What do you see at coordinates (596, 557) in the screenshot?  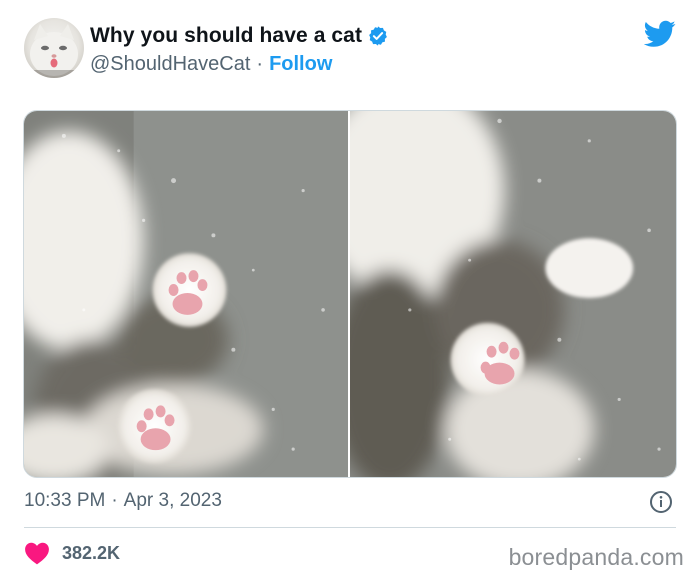 I see `watermark: boredpanda.com` at bounding box center [596, 557].